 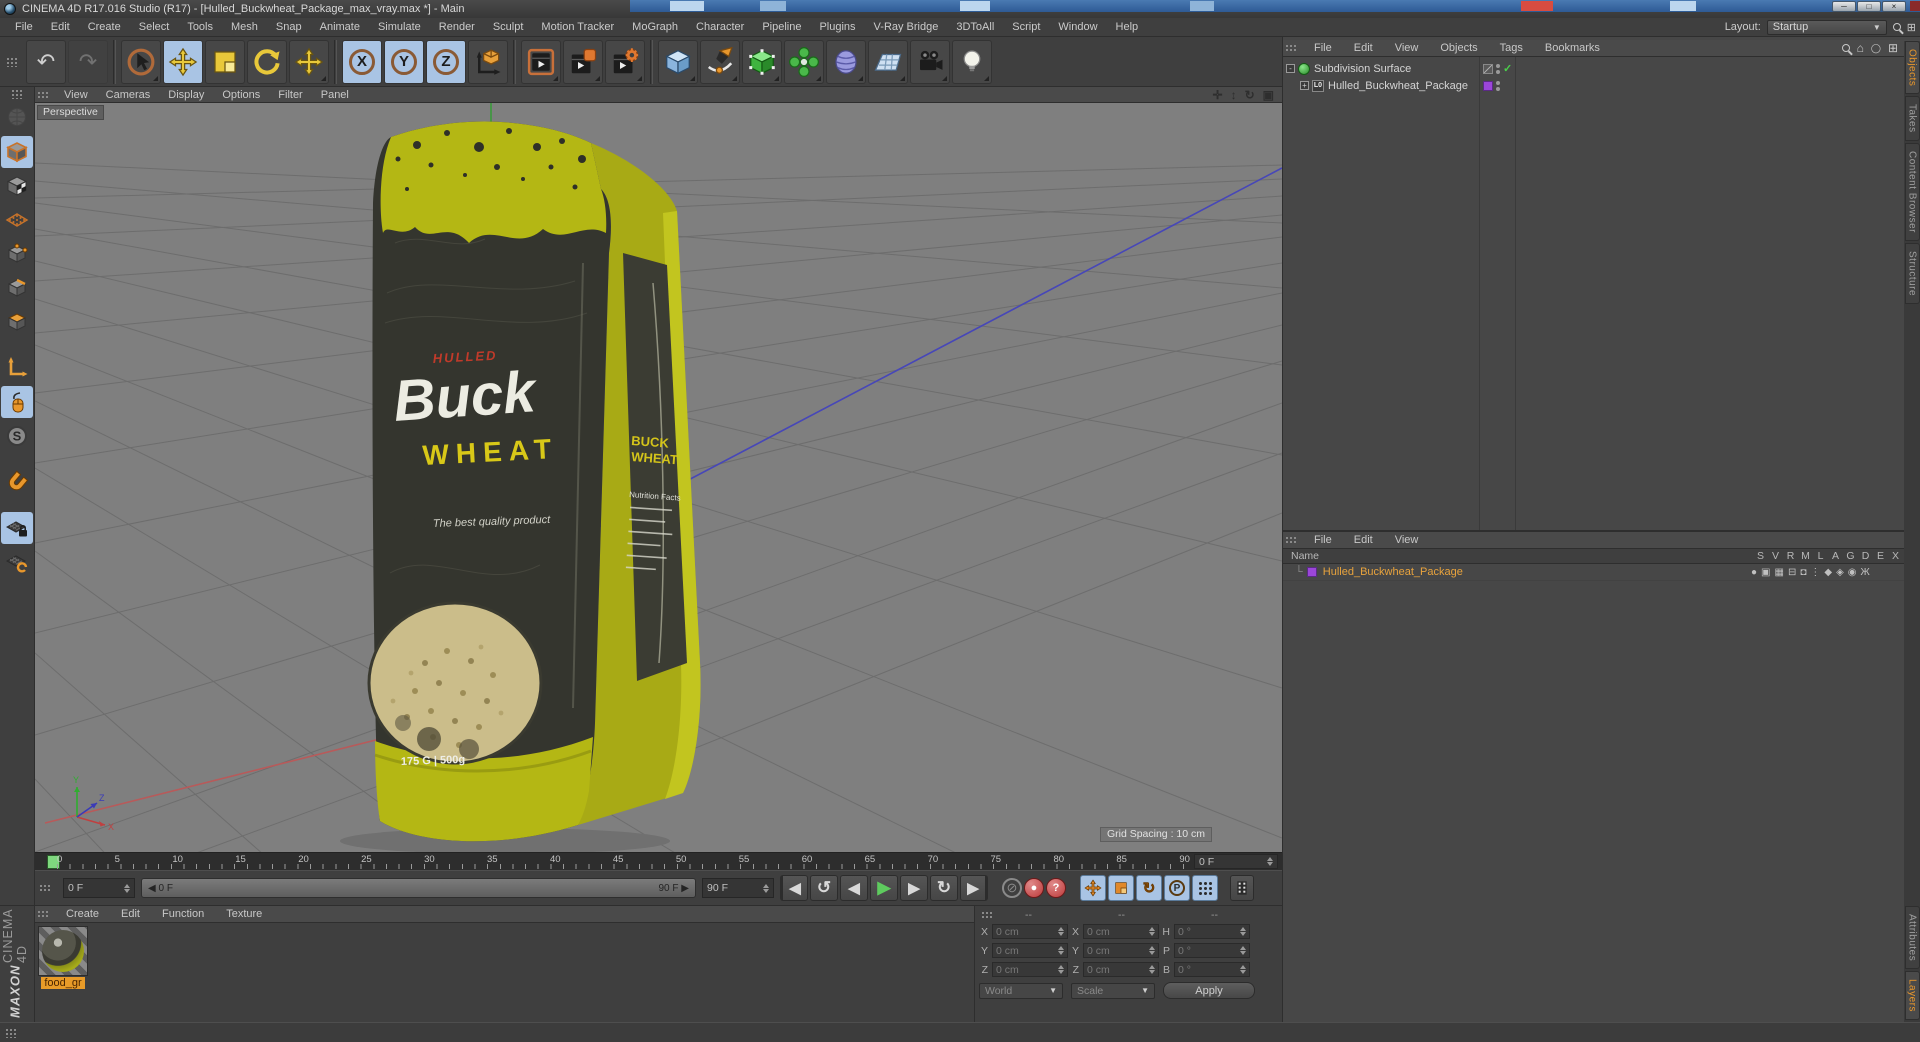 I want to click on tab-objects: Objects, so click(x=1912, y=68).